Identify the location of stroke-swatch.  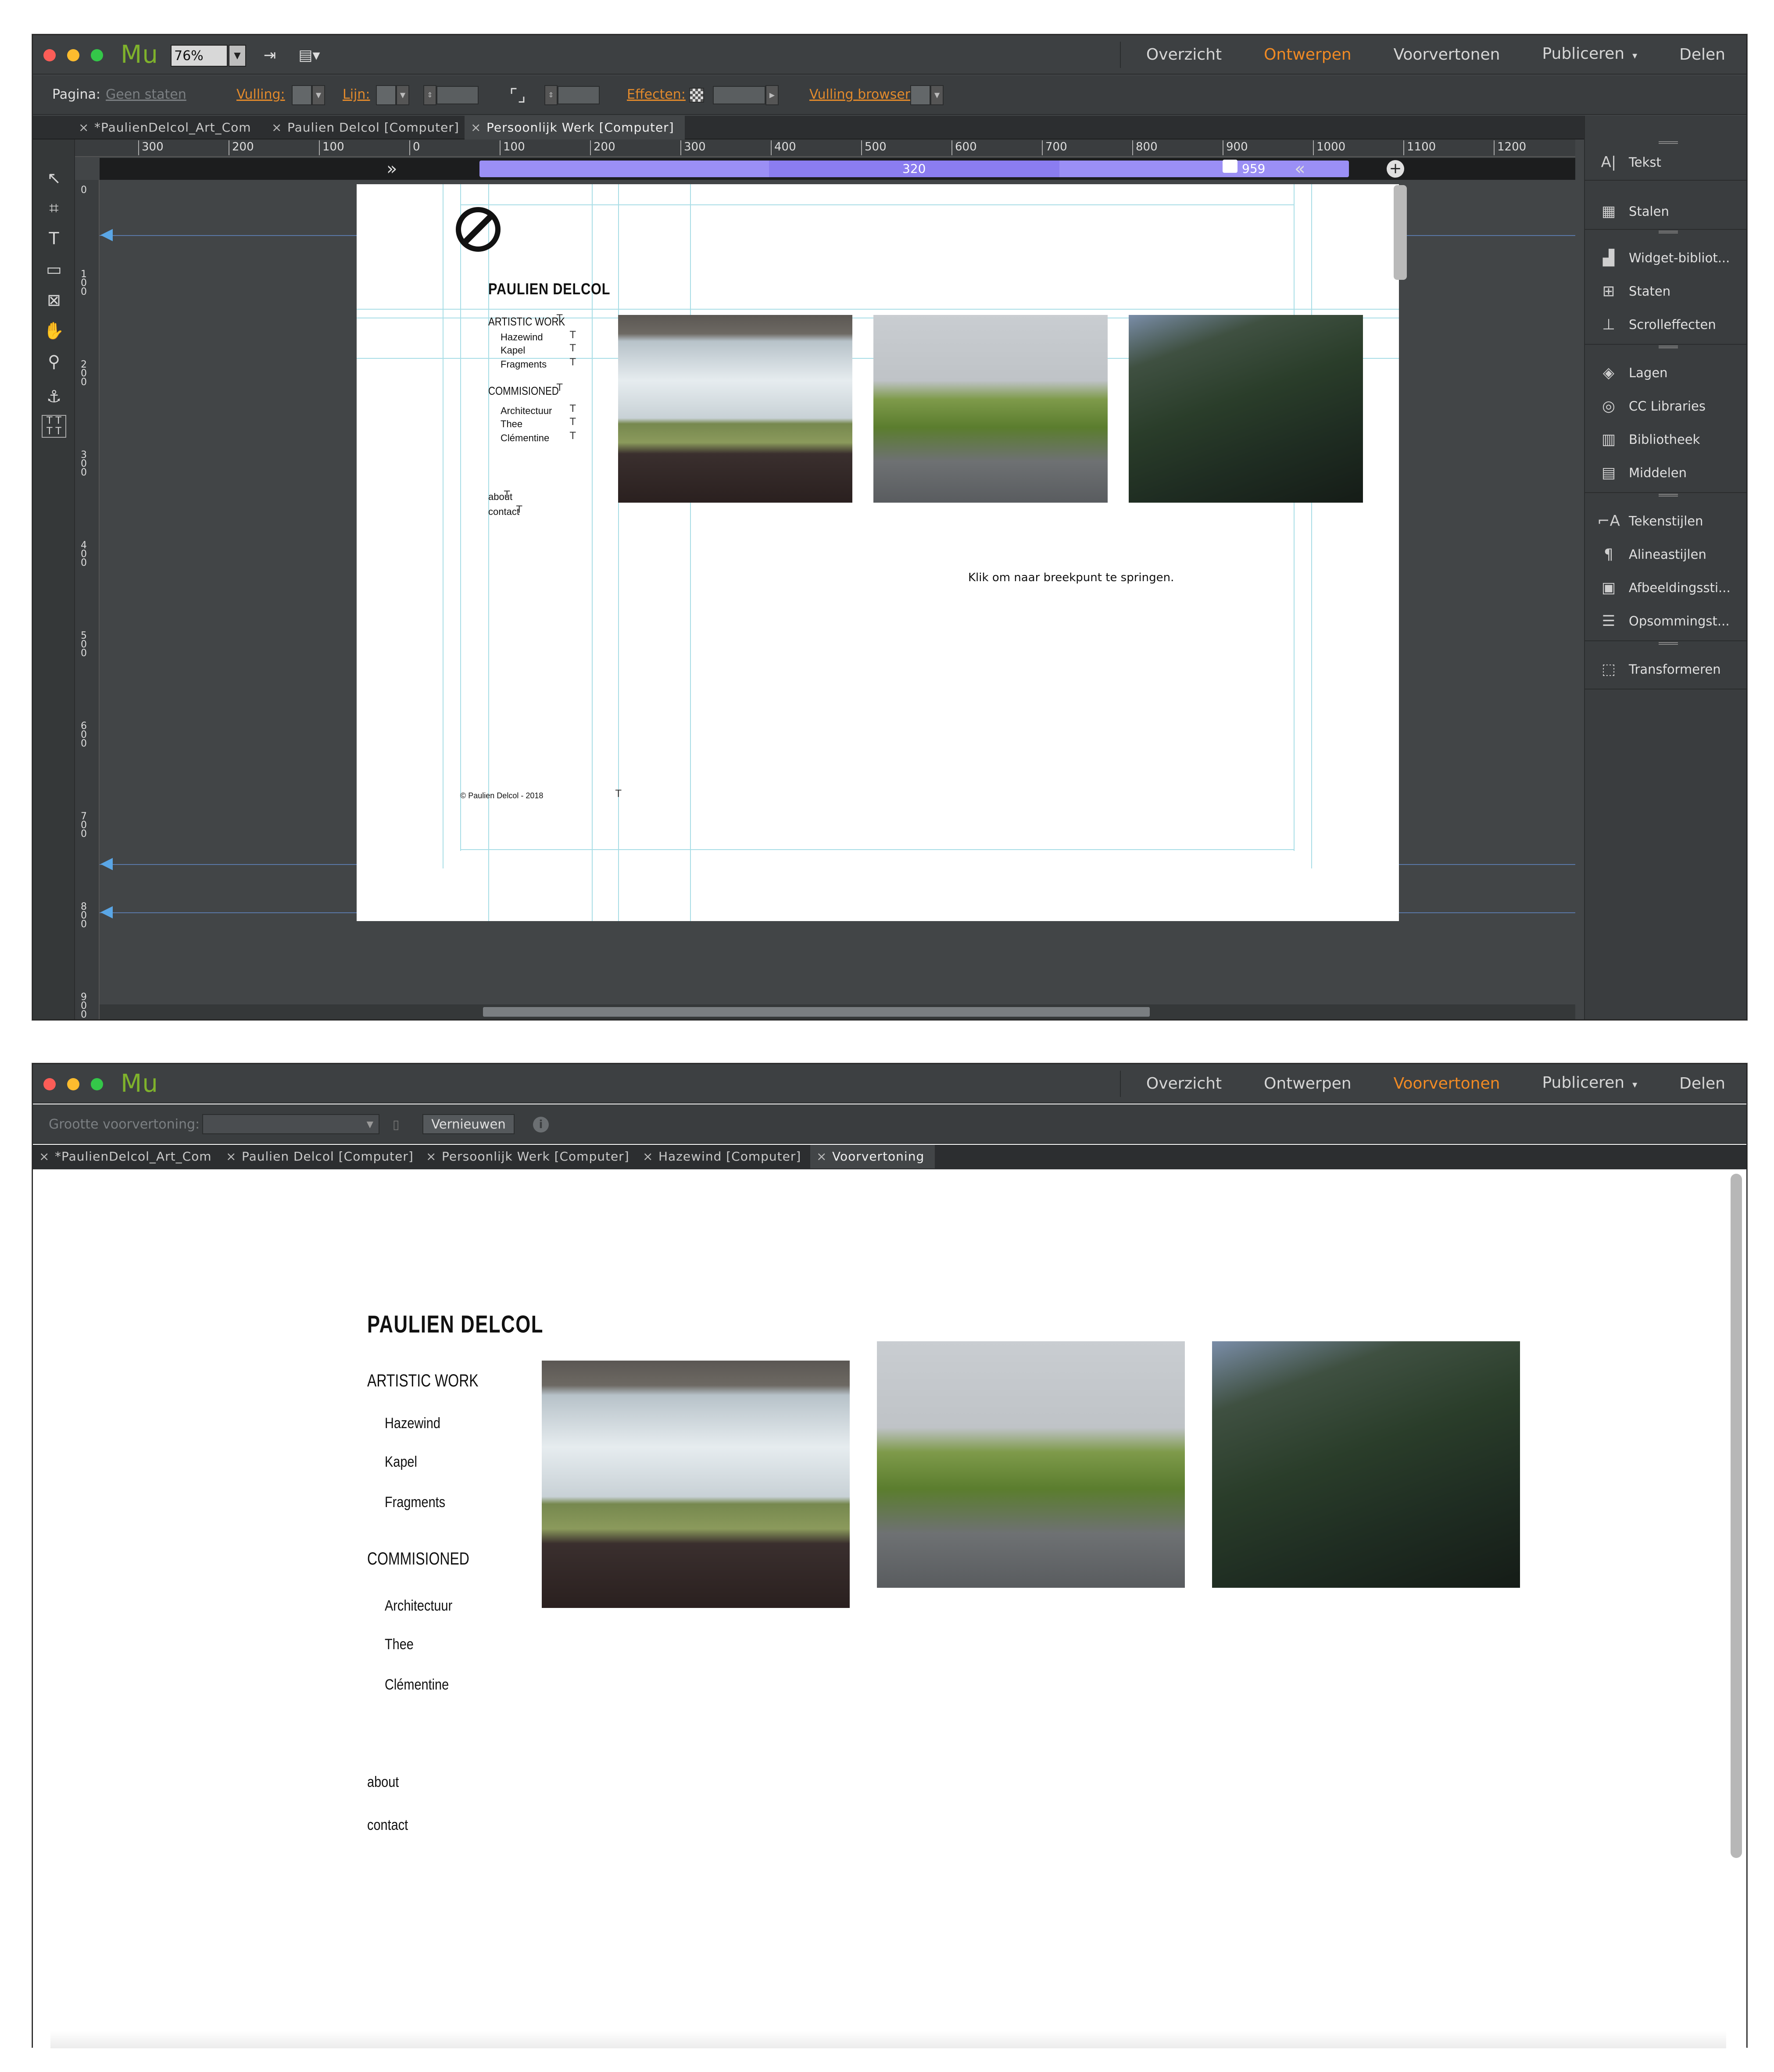
(386, 95).